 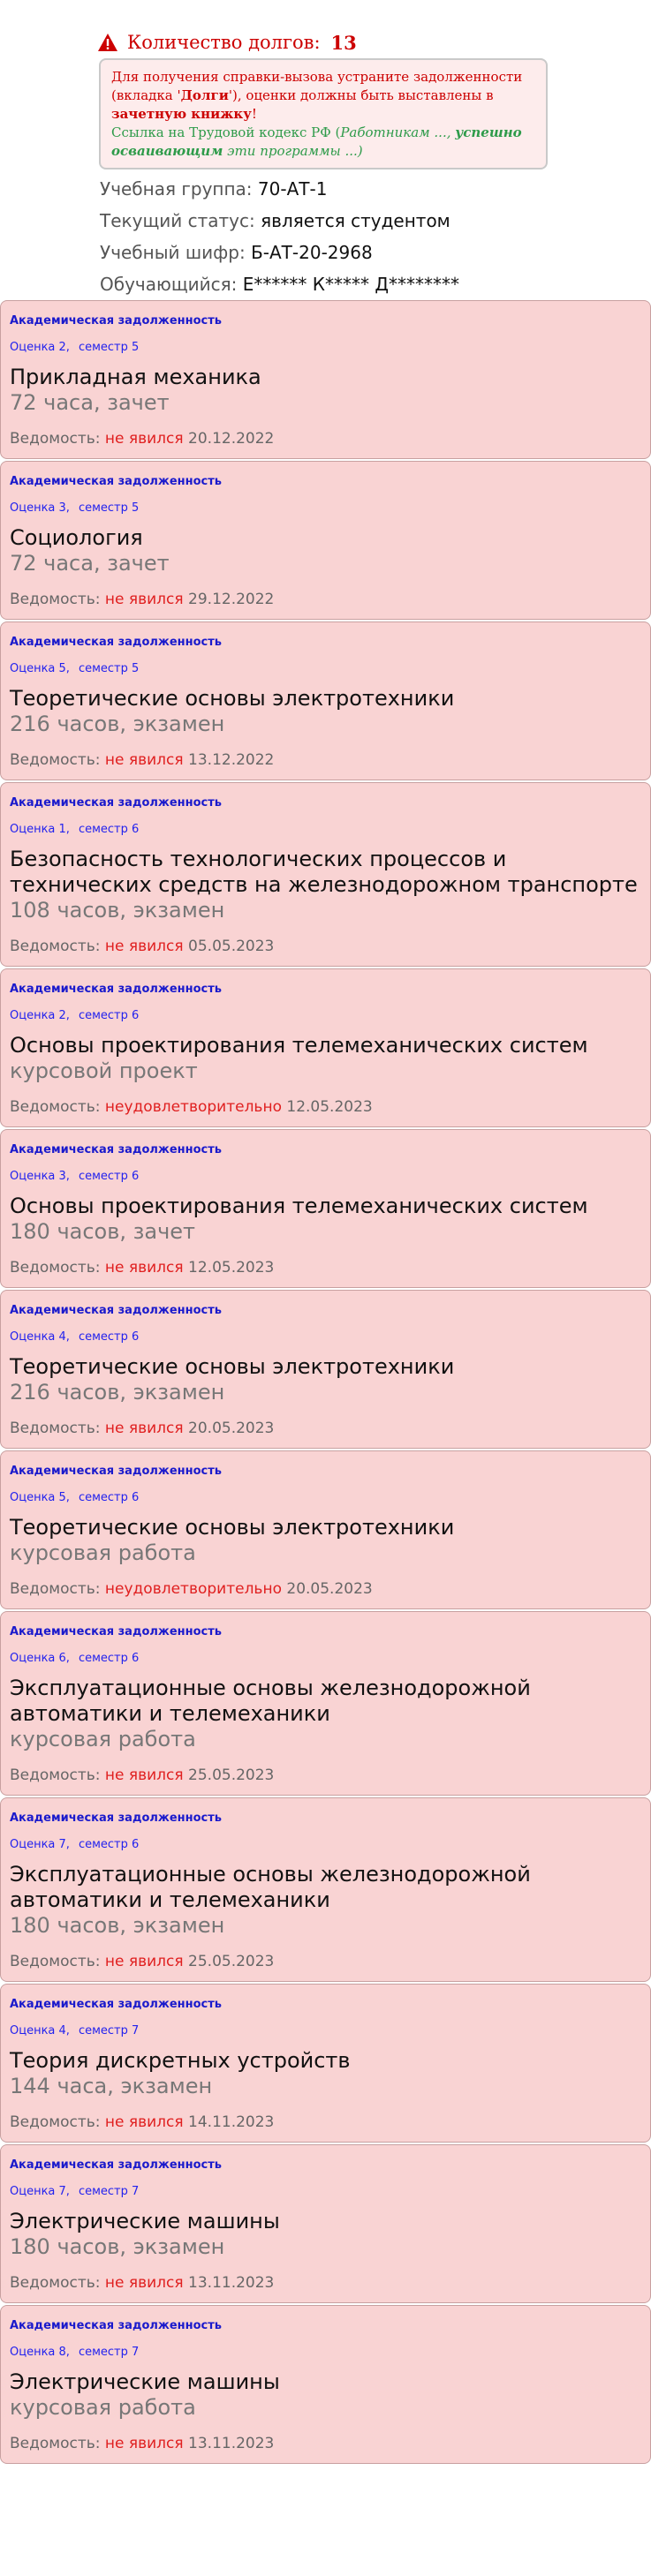 I want to click on grade-number: Оценка 5,, so click(x=40, y=1498).